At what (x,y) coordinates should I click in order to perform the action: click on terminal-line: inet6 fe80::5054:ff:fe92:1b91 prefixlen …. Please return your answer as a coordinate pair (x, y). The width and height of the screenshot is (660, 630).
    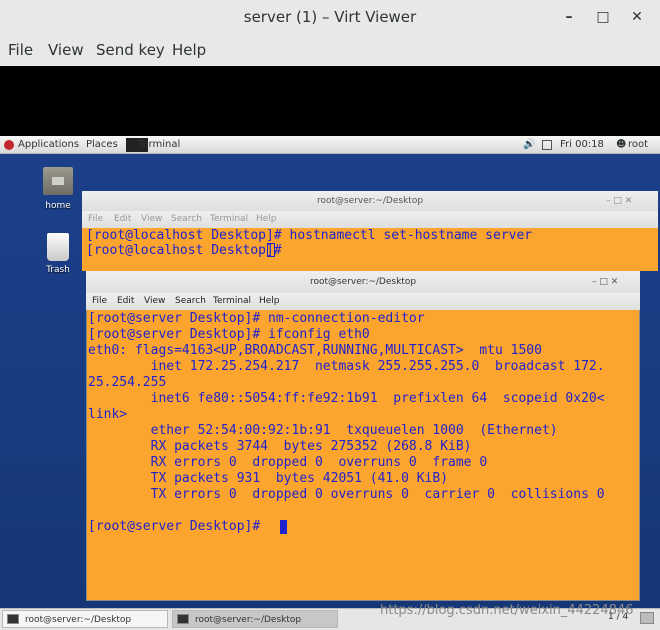
    Looking at the image, I should click on (346, 398).